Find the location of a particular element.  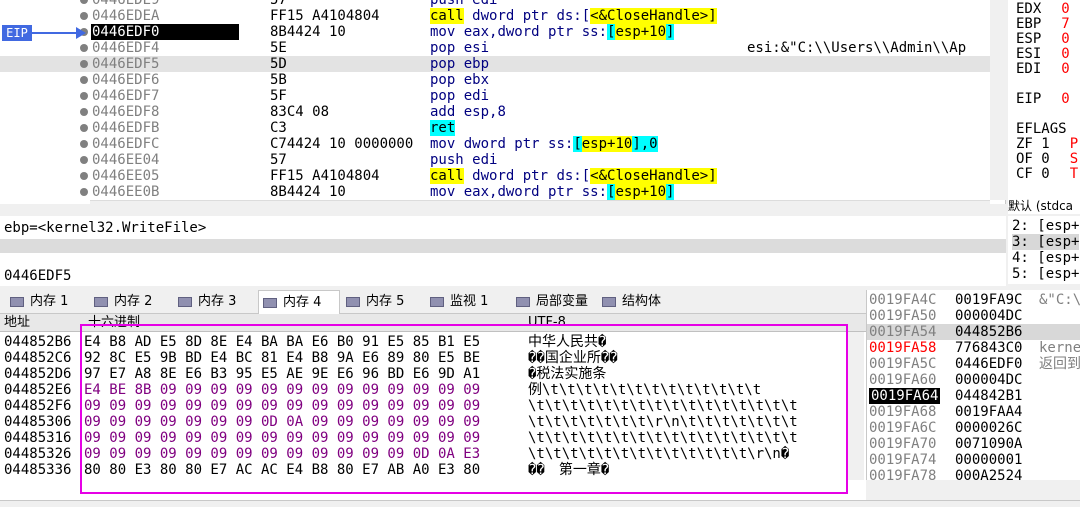

register-row: CF 0 T is located at coordinates (1047, 174).